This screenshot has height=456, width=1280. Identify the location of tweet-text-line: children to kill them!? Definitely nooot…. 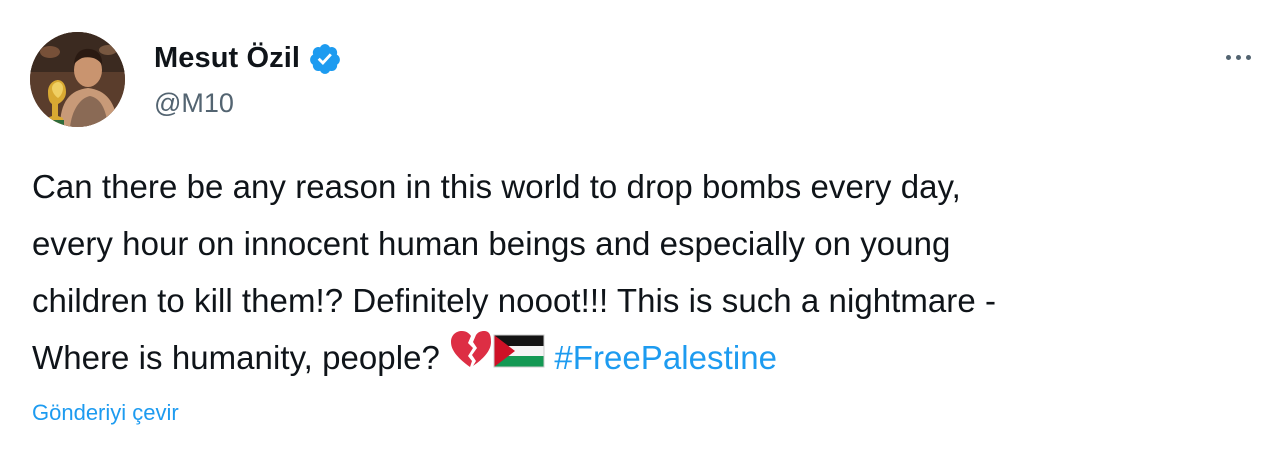
(514, 300).